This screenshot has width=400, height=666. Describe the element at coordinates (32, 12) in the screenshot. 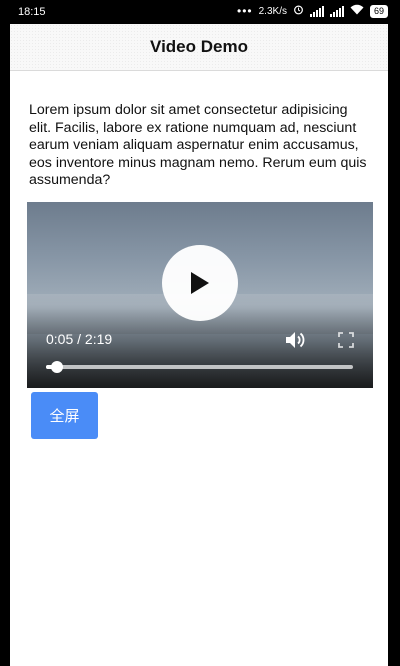

I see `status-time: 18:15` at that location.